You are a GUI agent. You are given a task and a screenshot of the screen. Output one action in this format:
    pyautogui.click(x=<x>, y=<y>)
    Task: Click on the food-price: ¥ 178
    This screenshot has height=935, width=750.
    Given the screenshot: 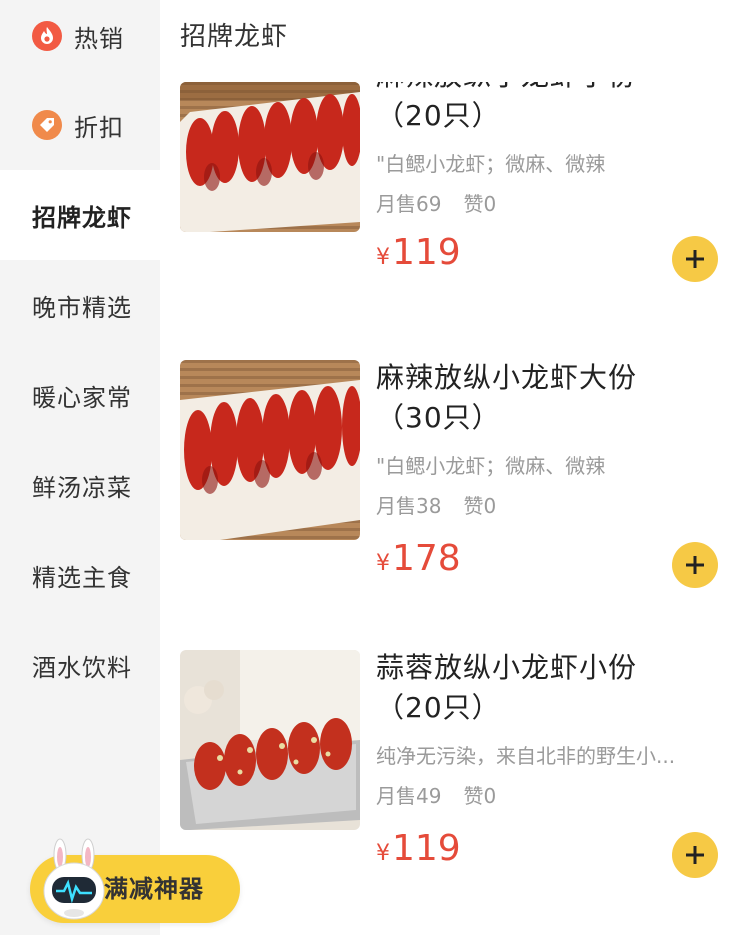 What is the action you would take?
    pyautogui.click(x=418, y=558)
    